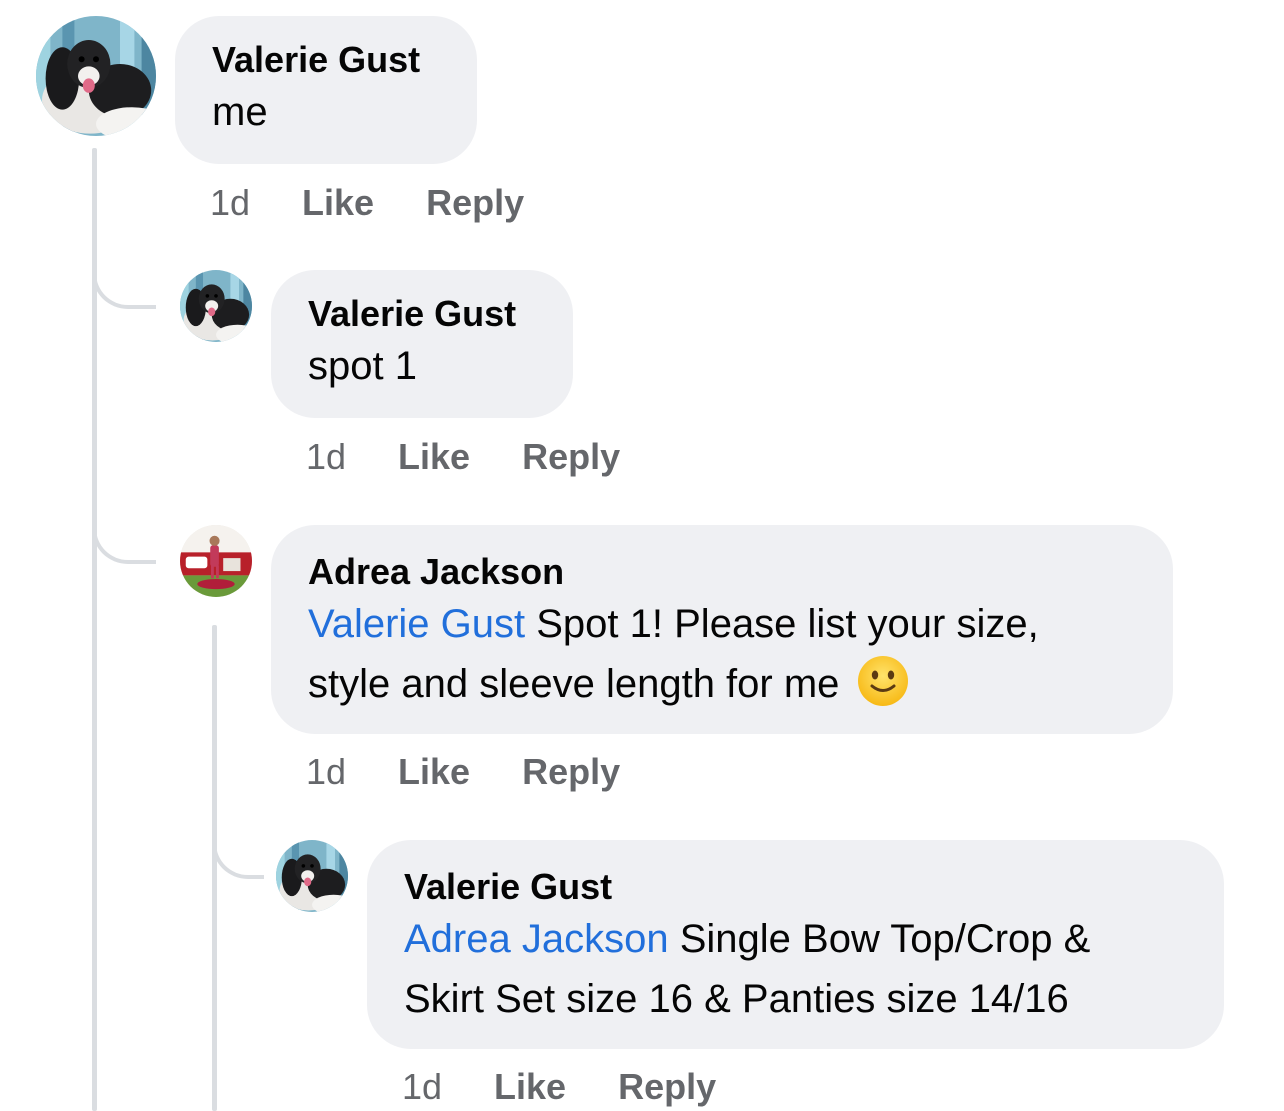 The height and width of the screenshot is (1111, 1284). I want to click on thread-line-main, so click(94, 629).